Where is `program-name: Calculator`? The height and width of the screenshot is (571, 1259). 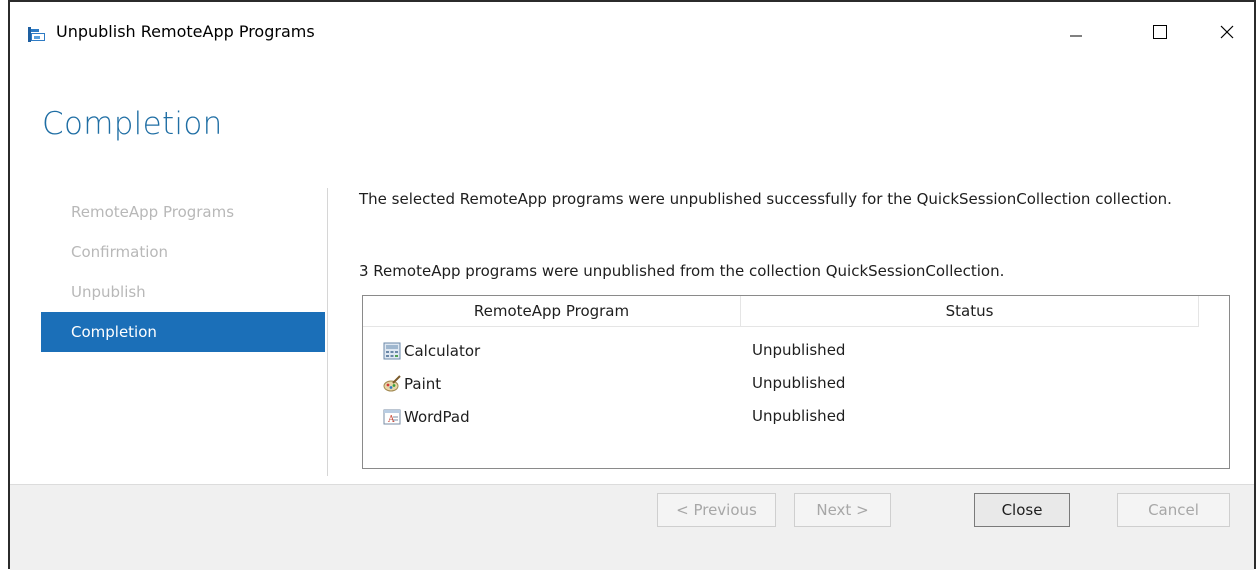 program-name: Calculator is located at coordinates (442, 350).